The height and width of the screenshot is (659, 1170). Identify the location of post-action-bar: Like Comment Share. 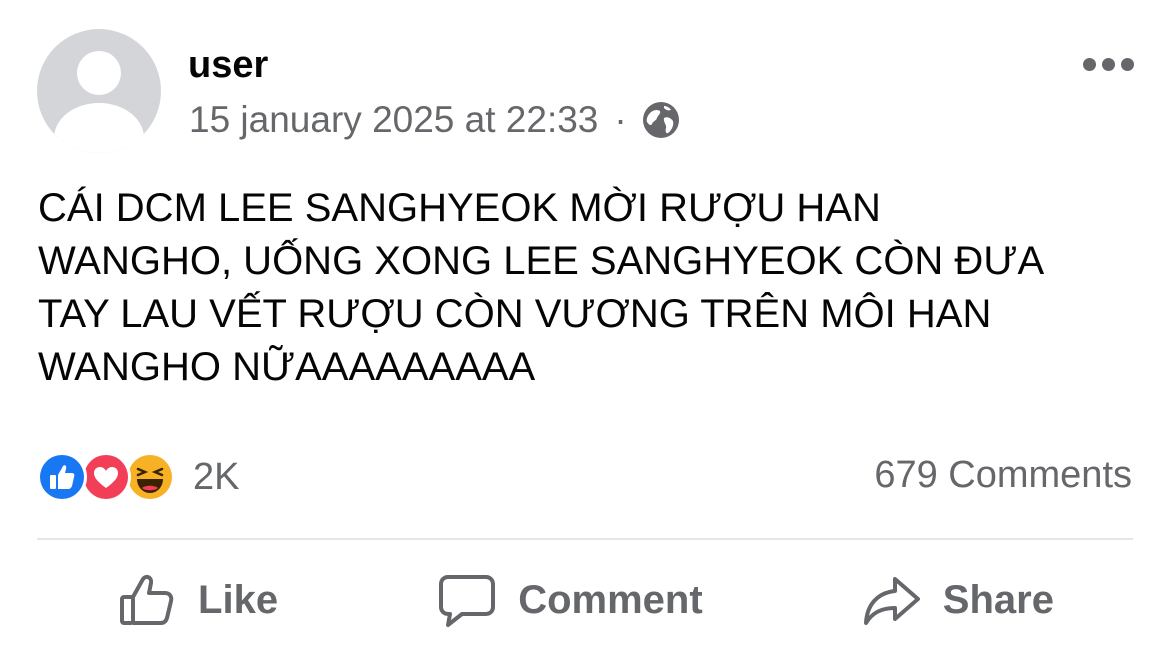
(585, 600).